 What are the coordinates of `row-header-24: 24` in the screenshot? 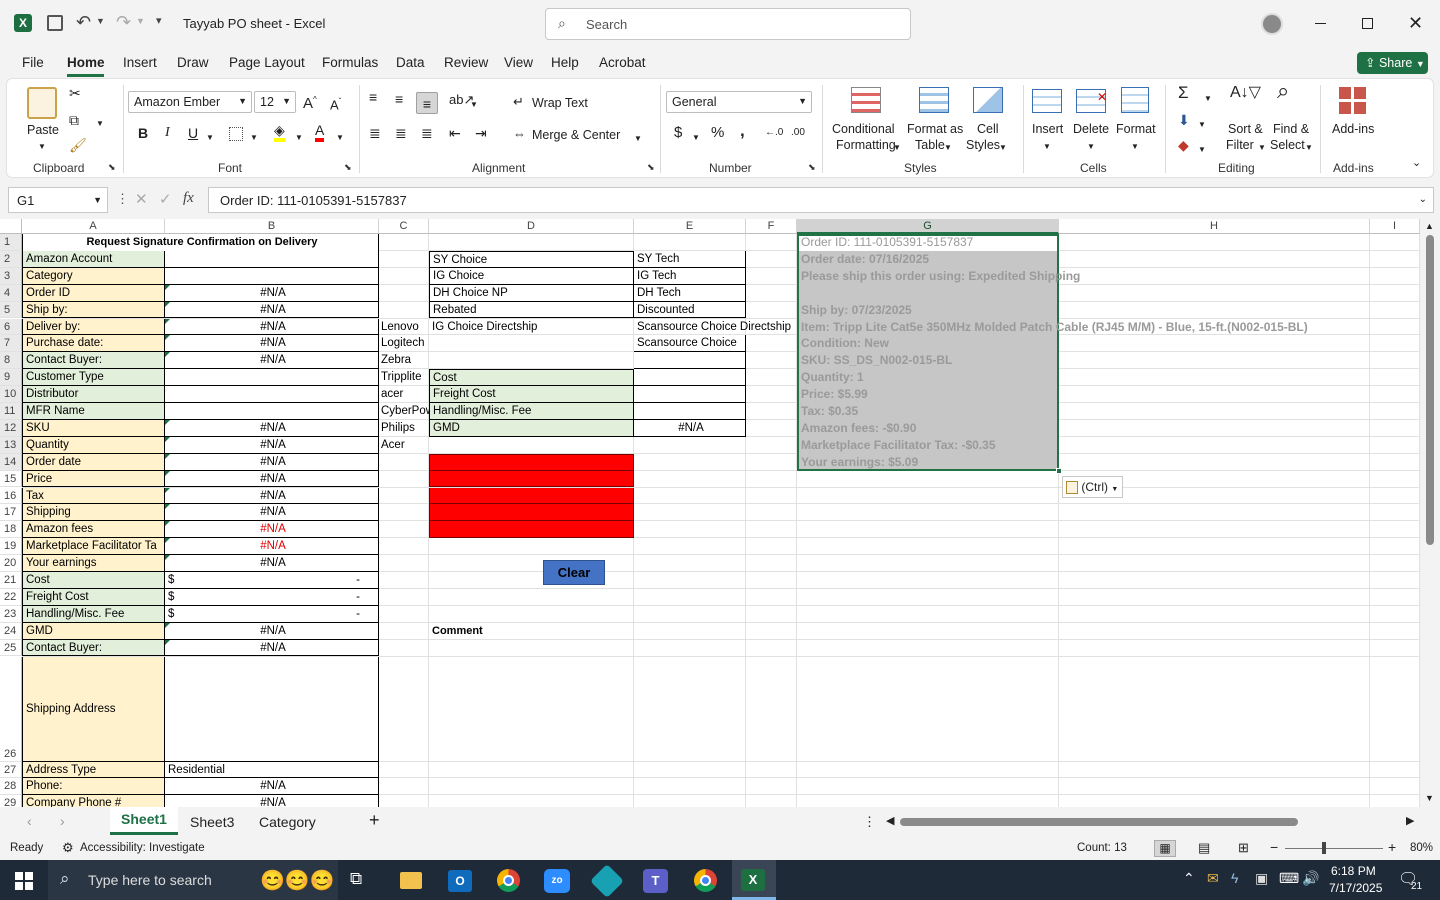 It's located at (11, 631).